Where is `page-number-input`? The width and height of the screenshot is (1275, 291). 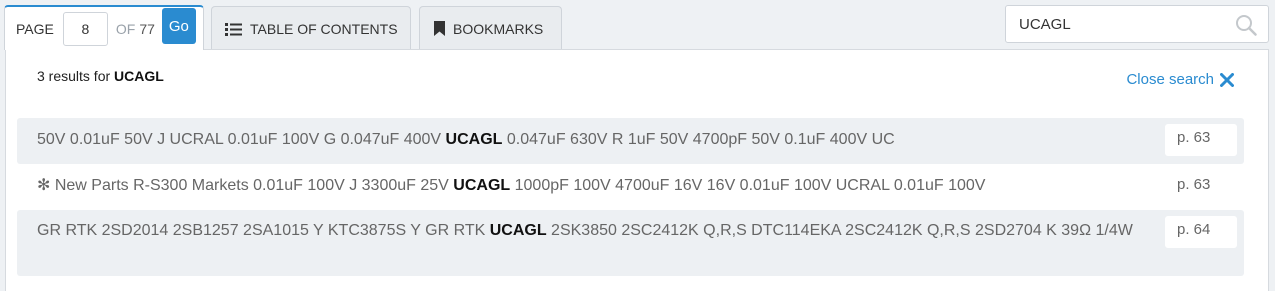
page-number-input is located at coordinates (85, 28).